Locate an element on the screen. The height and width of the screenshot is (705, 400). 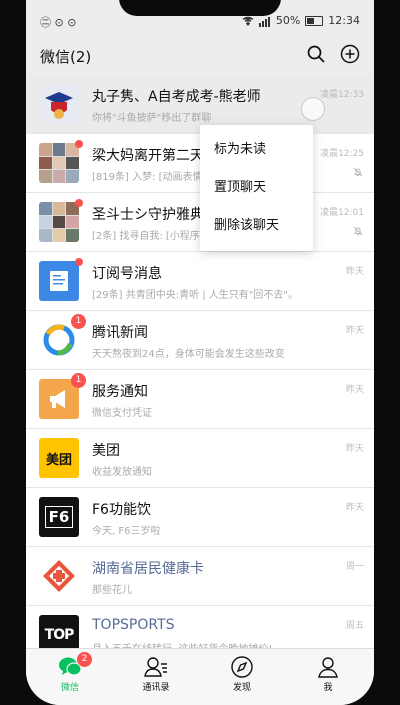
chat-row-subscriptions: 订阅号消息 [29条] 共青团中央:青听 | 人生只有"回不去"。 昨天 is located at coordinates (200, 281).